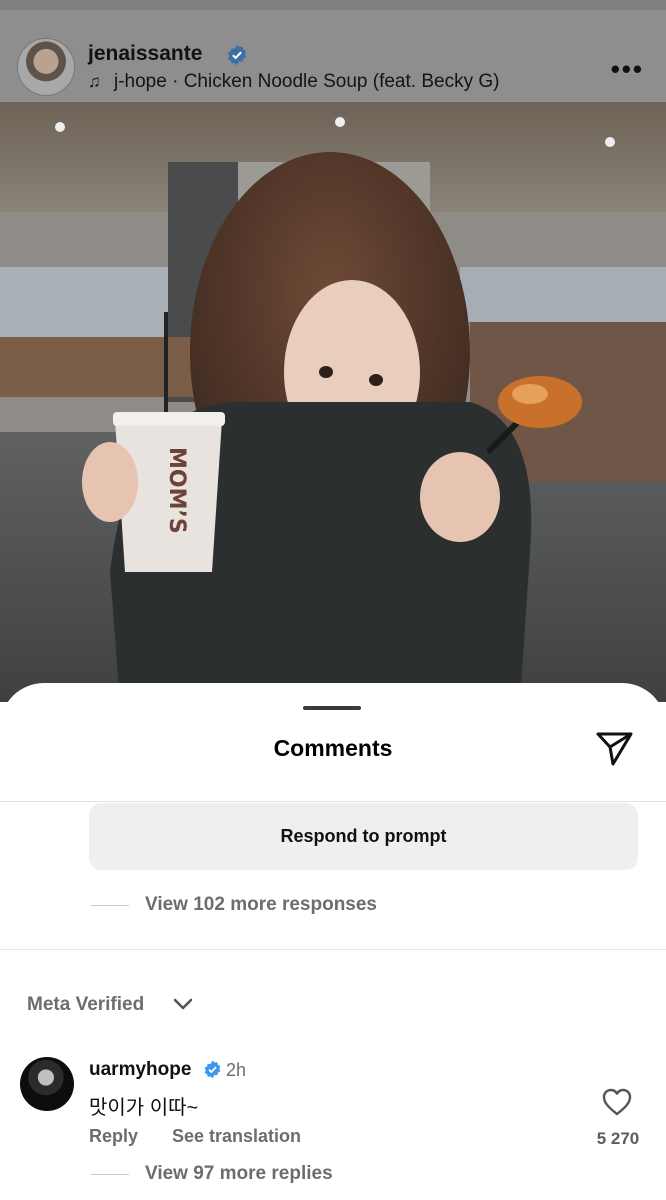 The width and height of the screenshot is (666, 1200). What do you see at coordinates (627, 69) in the screenshot?
I see `more-options-button: •••` at bounding box center [627, 69].